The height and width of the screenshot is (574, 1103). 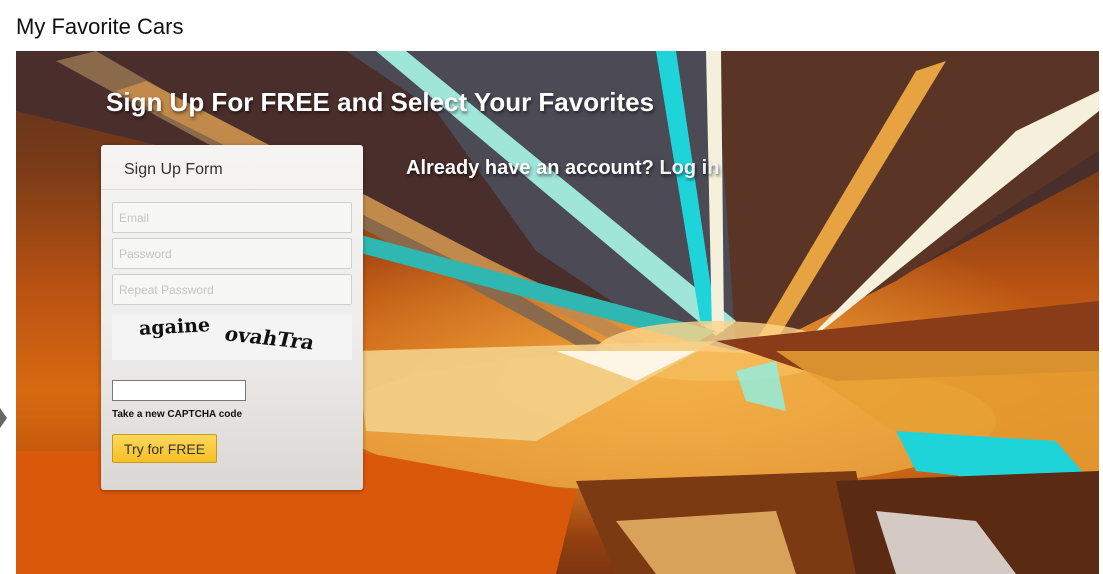 What do you see at coordinates (177, 414) in the screenshot?
I see `captcha-refresh-link: Take a new CAPTCHA code` at bounding box center [177, 414].